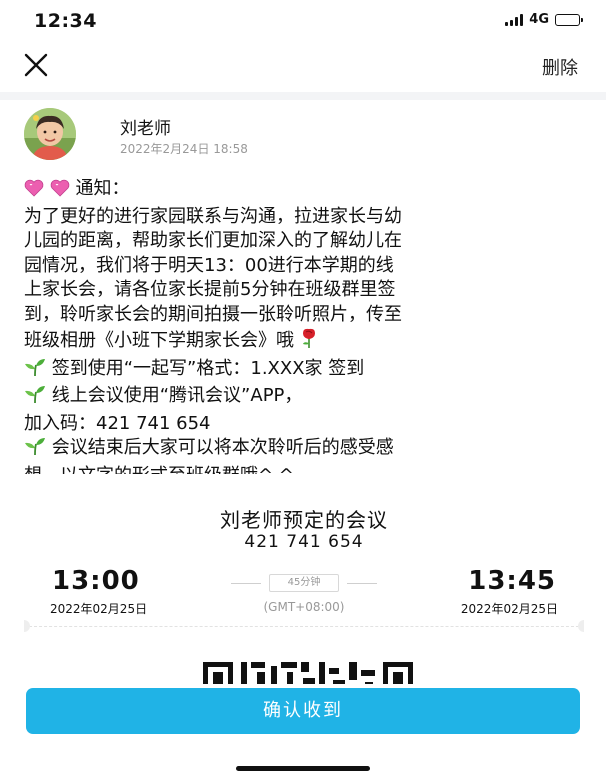 The image size is (606, 779). What do you see at coordinates (213, 216) in the screenshot?
I see `content-line: 为了更好的进行家园联系与沟通，拉进家长与幼` at bounding box center [213, 216].